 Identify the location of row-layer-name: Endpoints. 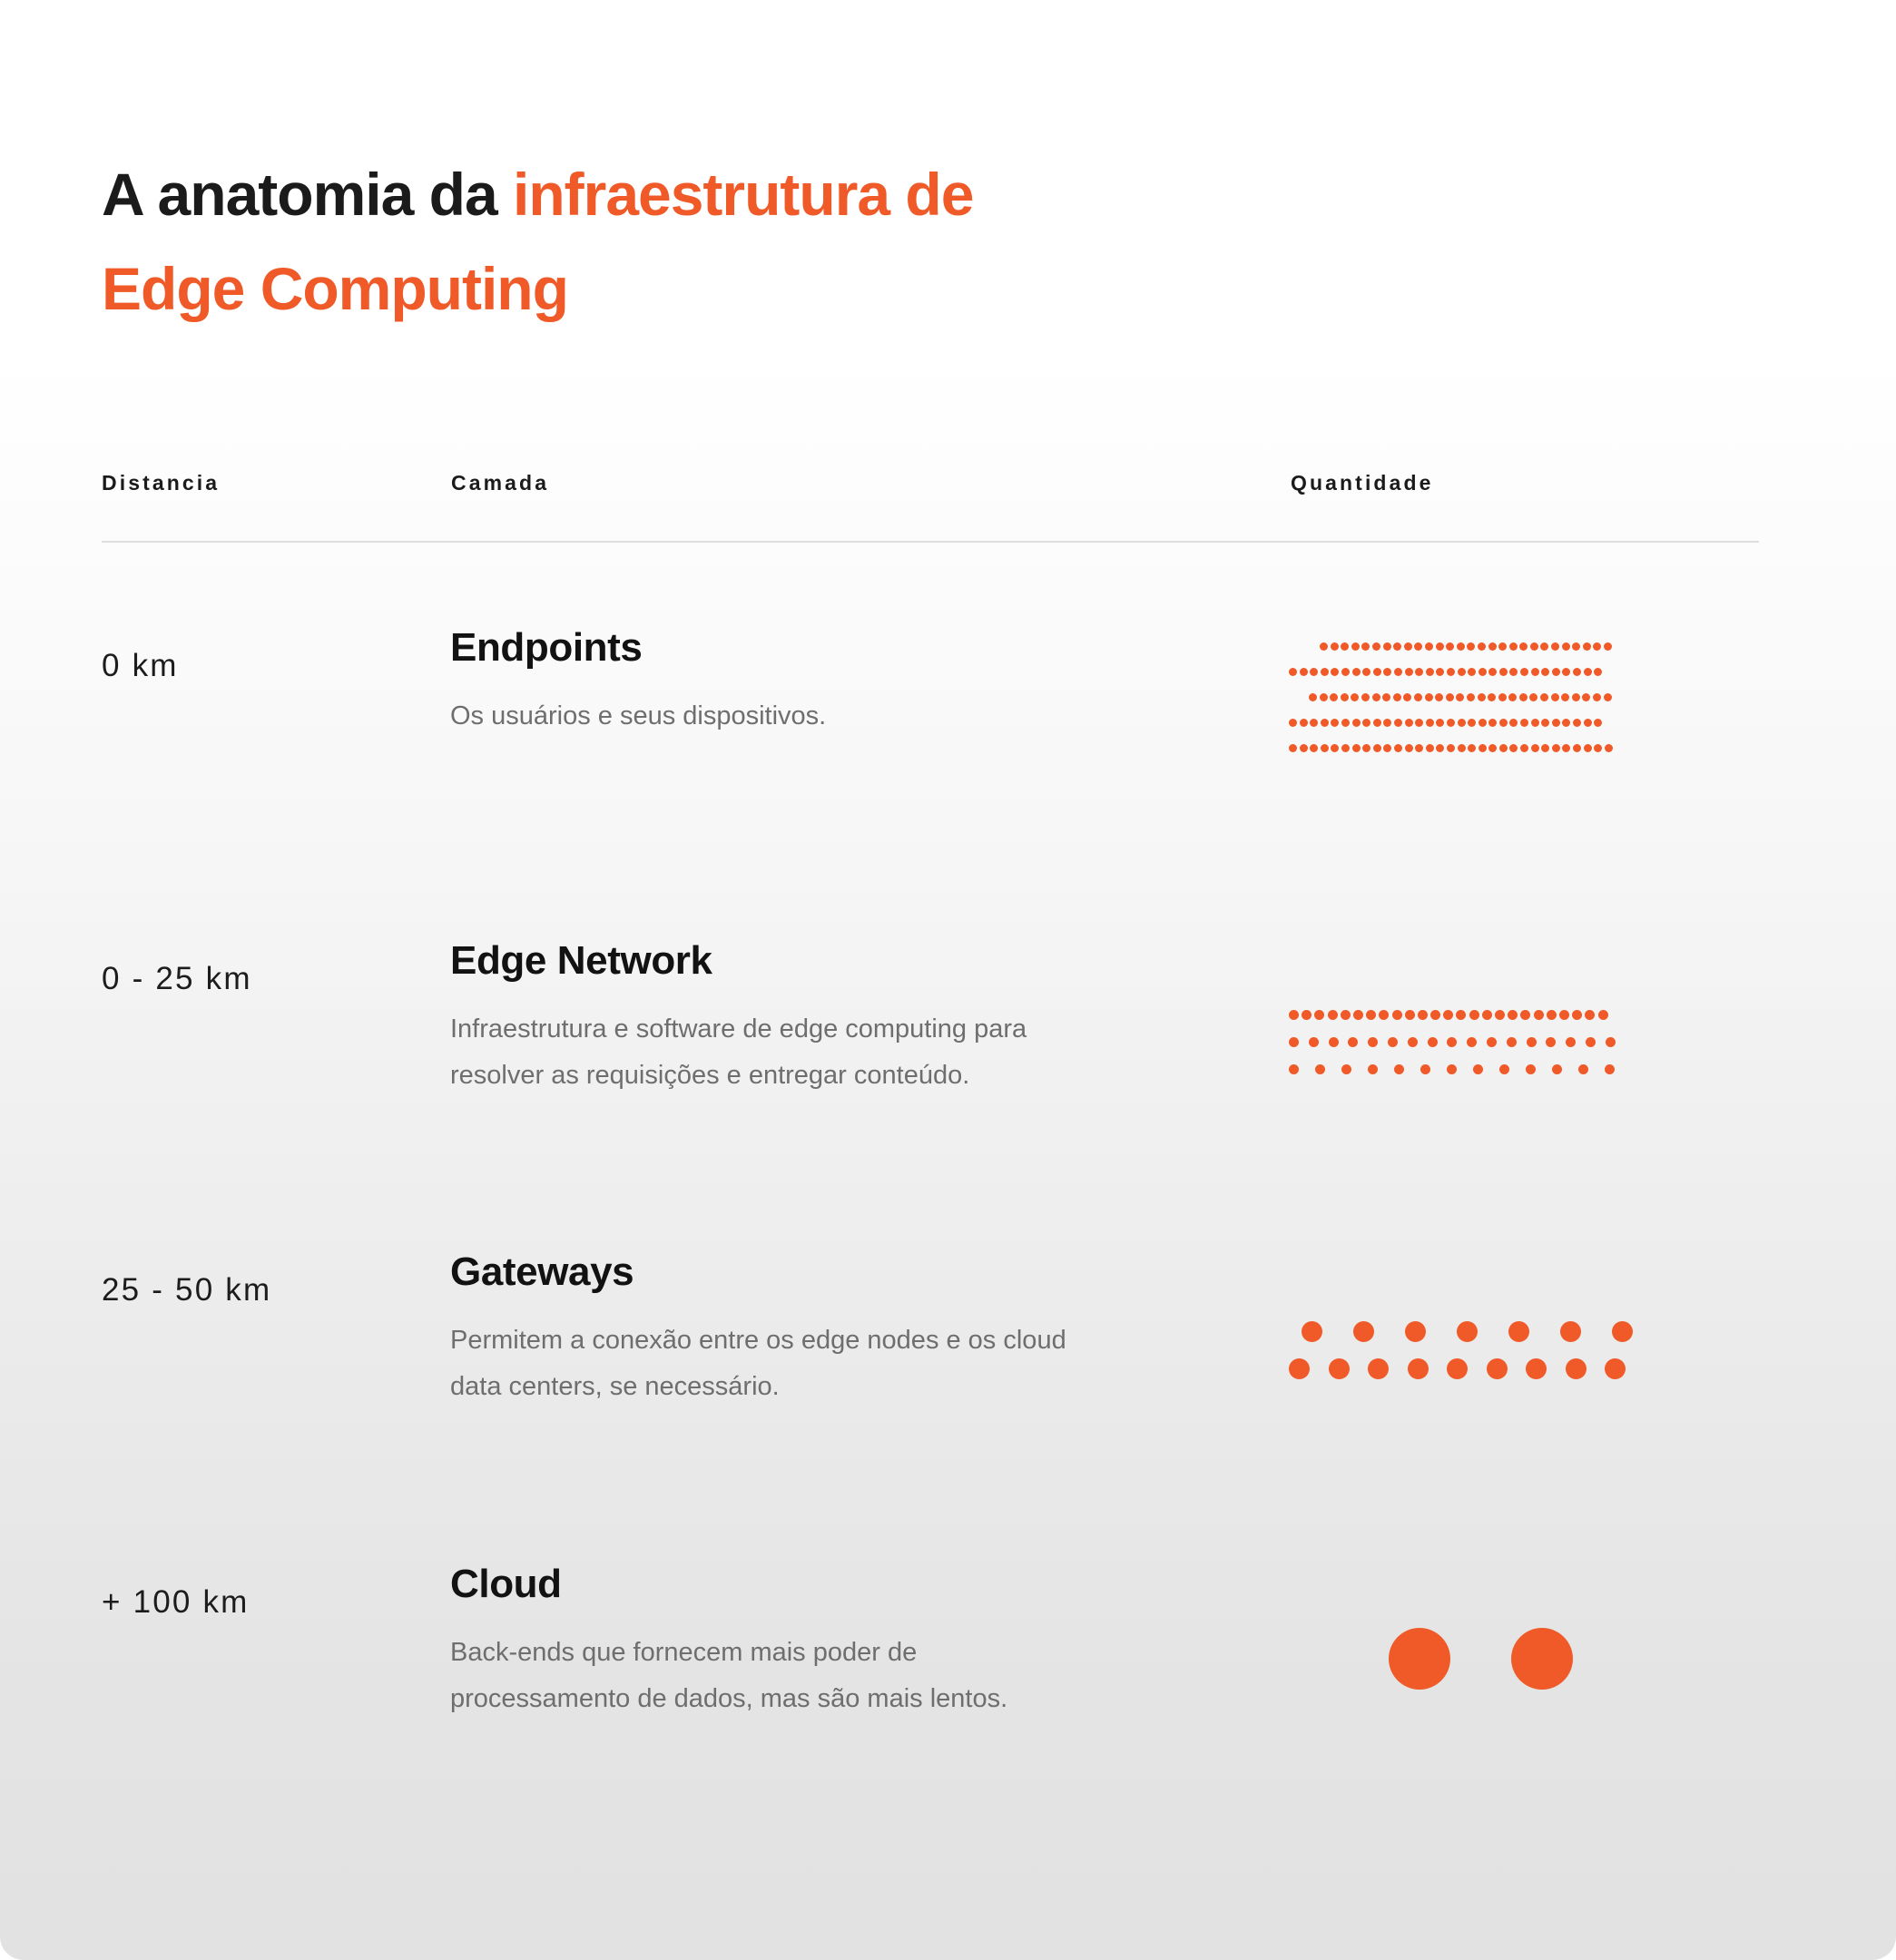
(546, 647).